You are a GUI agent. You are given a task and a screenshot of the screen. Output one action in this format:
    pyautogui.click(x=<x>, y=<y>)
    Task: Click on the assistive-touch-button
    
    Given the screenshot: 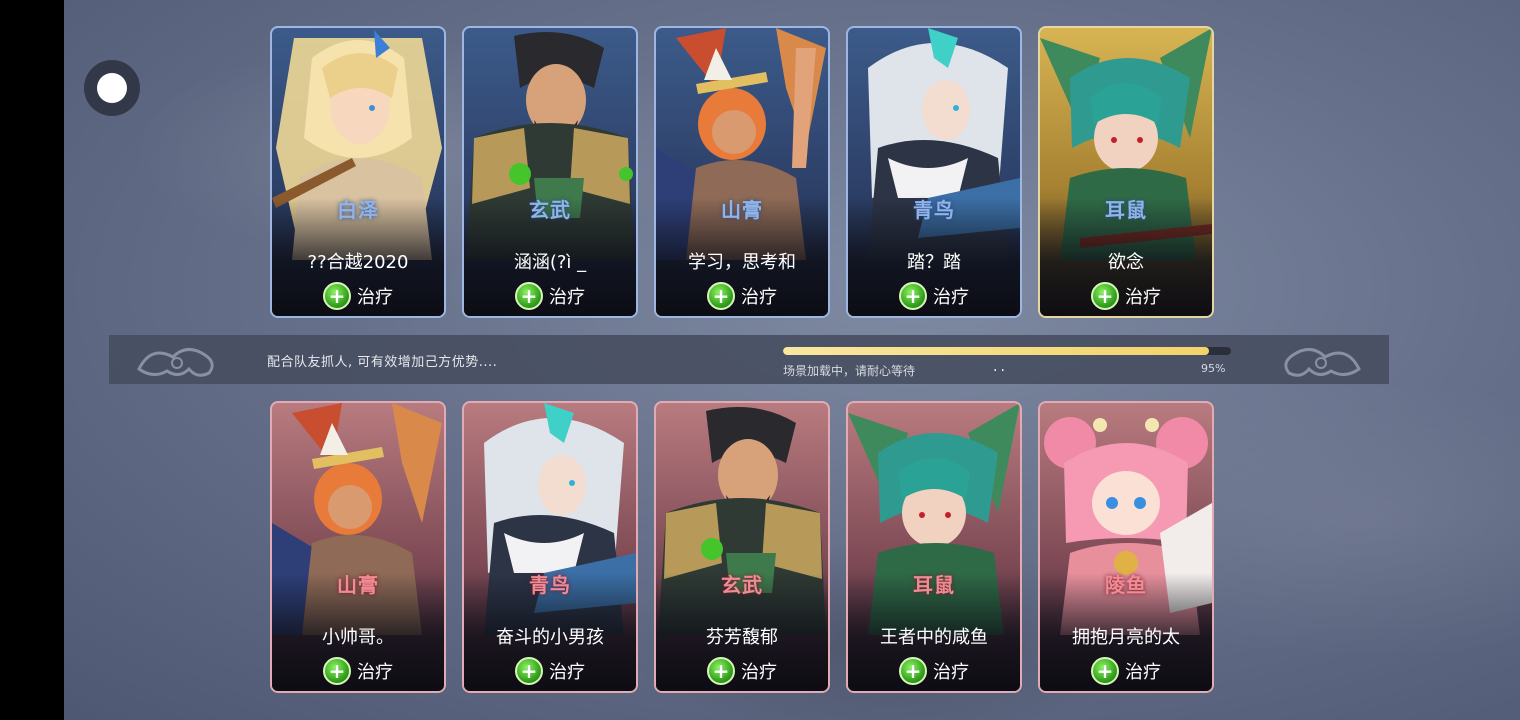 What is the action you would take?
    pyautogui.click(x=112, y=88)
    